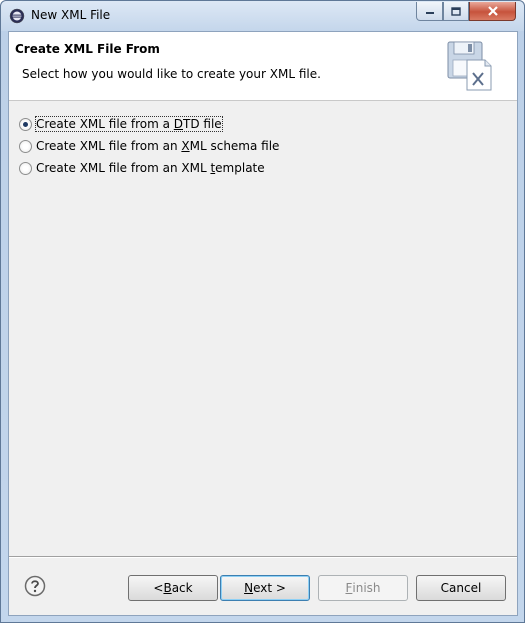  Describe the element at coordinates (150, 168) in the screenshot. I see `option-template-label: Create XML file from an XML template` at that location.